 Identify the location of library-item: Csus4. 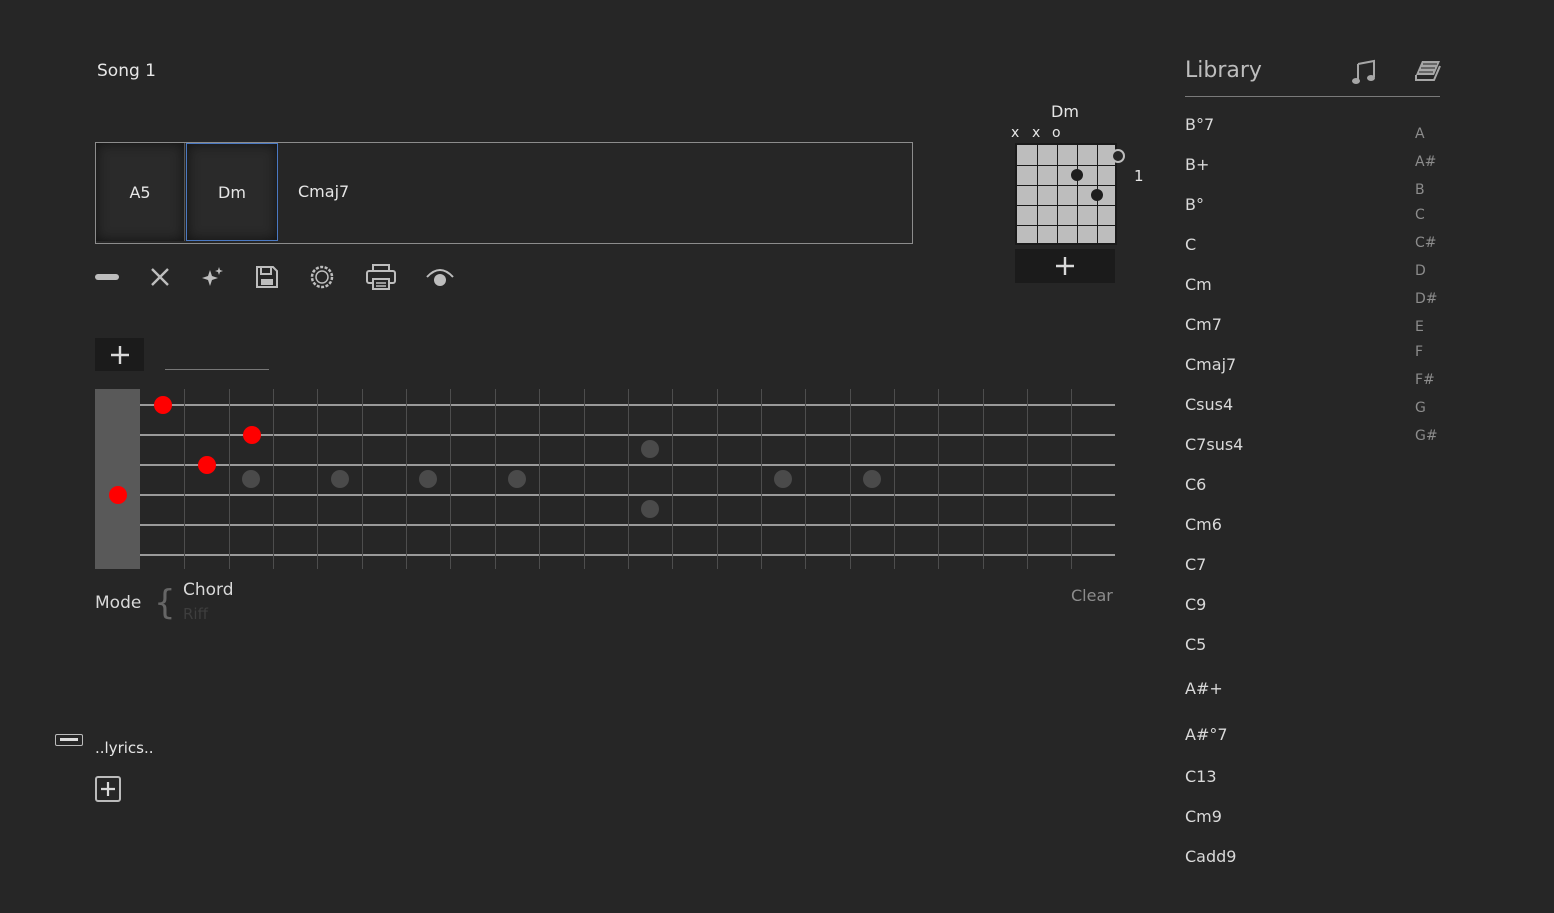
(1209, 404).